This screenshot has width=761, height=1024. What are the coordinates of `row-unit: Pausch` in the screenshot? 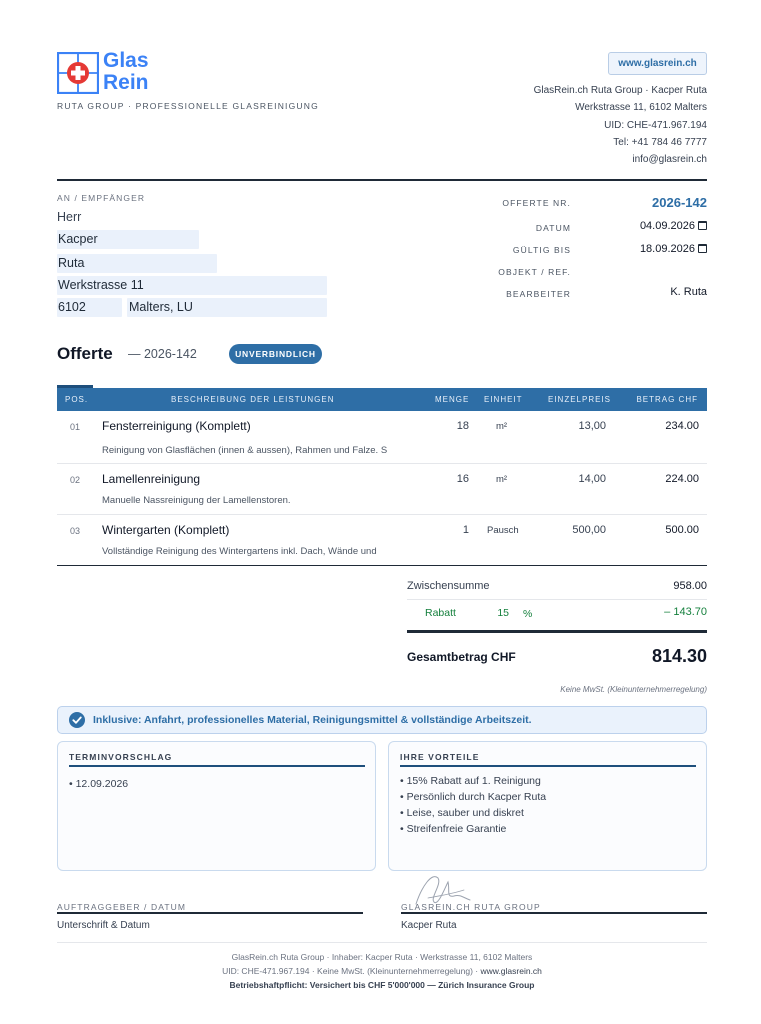 It's located at (503, 530).